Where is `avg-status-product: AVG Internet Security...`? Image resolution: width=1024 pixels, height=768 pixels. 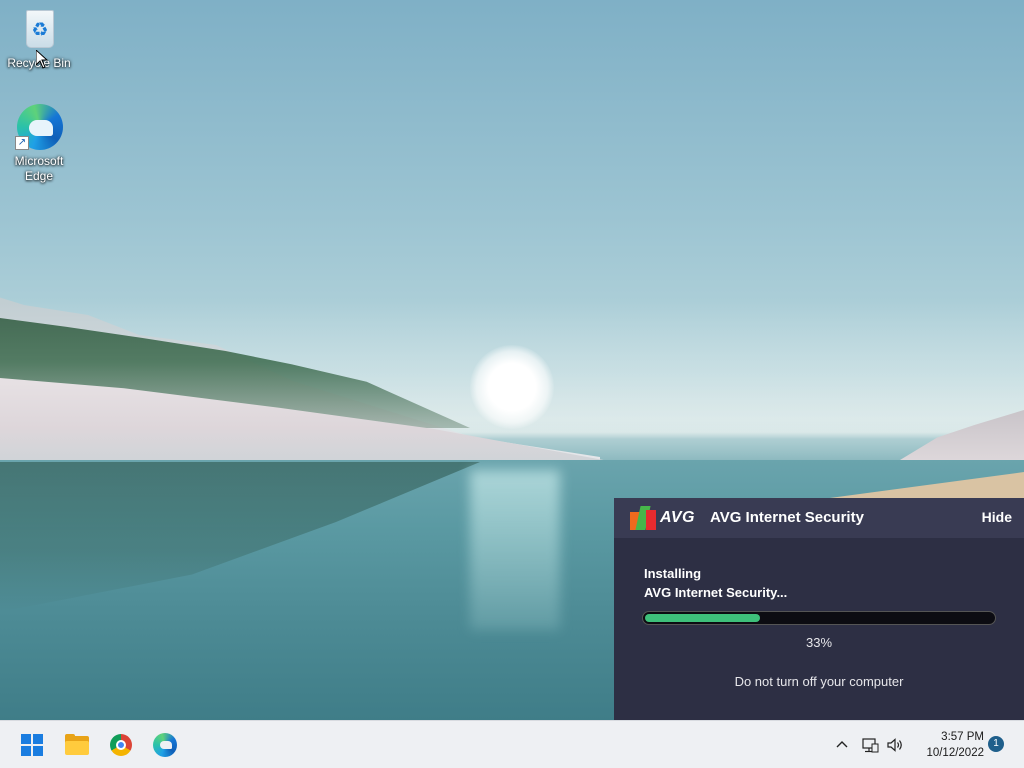 avg-status-product: AVG Internet Security... is located at coordinates (716, 592).